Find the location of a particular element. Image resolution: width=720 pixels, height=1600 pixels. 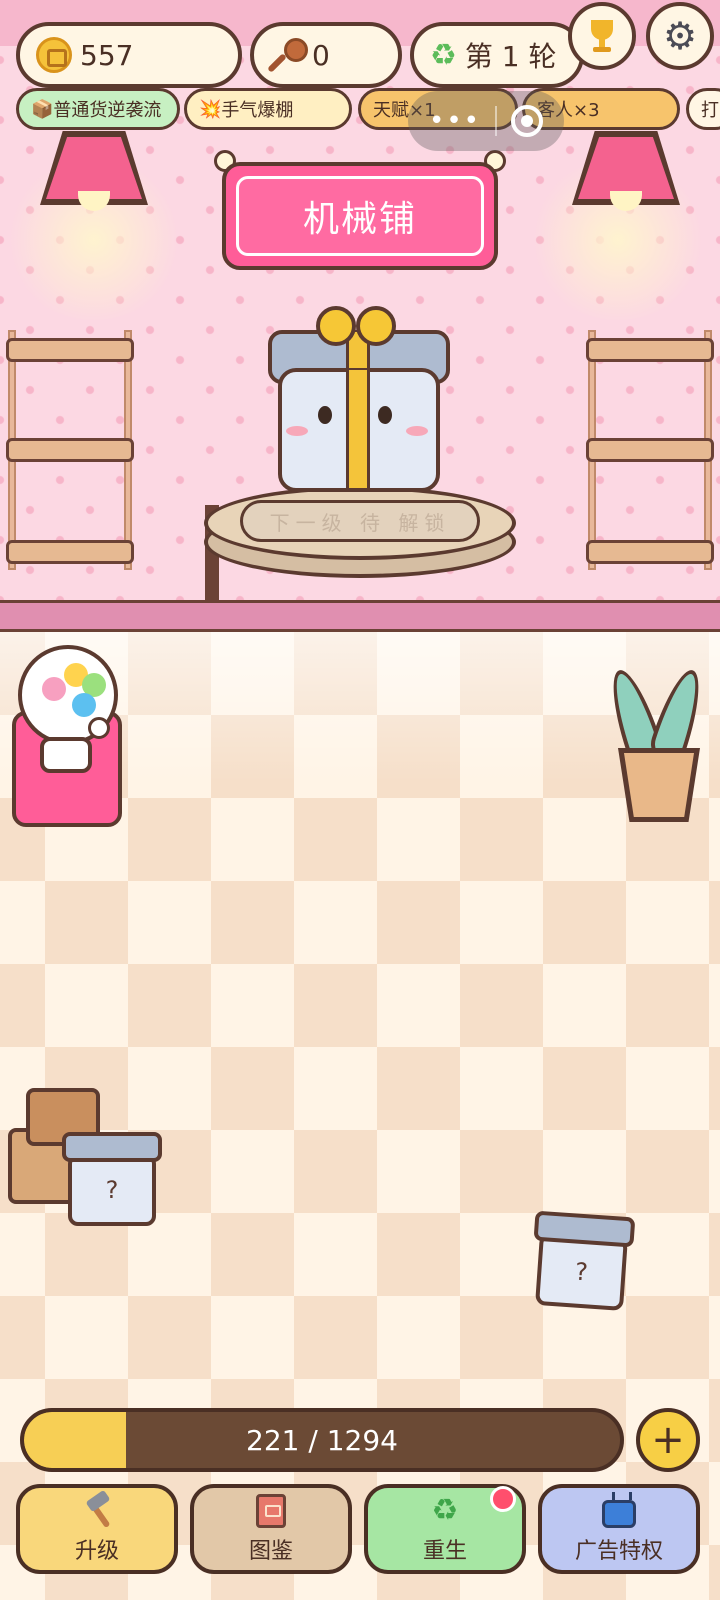

upgrade-button: 升级 is located at coordinates (97, 1529).